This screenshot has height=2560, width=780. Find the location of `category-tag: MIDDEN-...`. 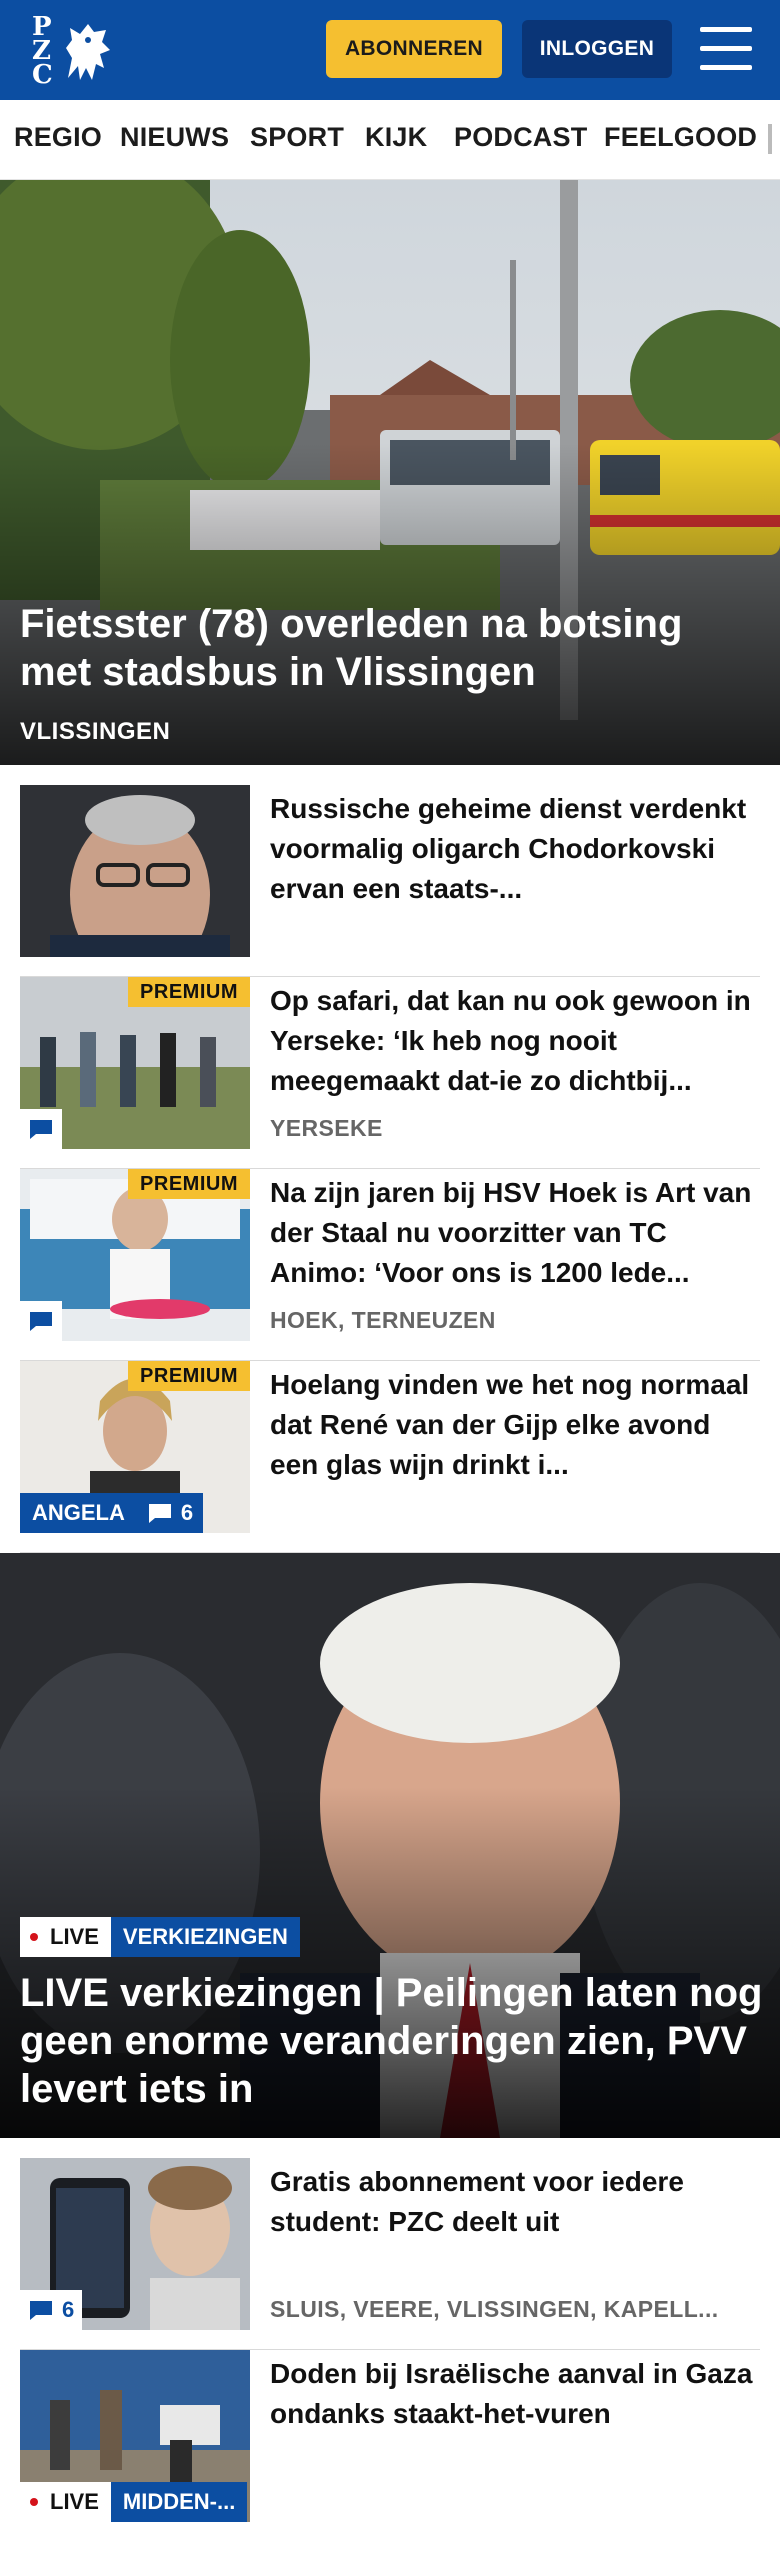

category-tag: MIDDEN-... is located at coordinates (179, 2502).